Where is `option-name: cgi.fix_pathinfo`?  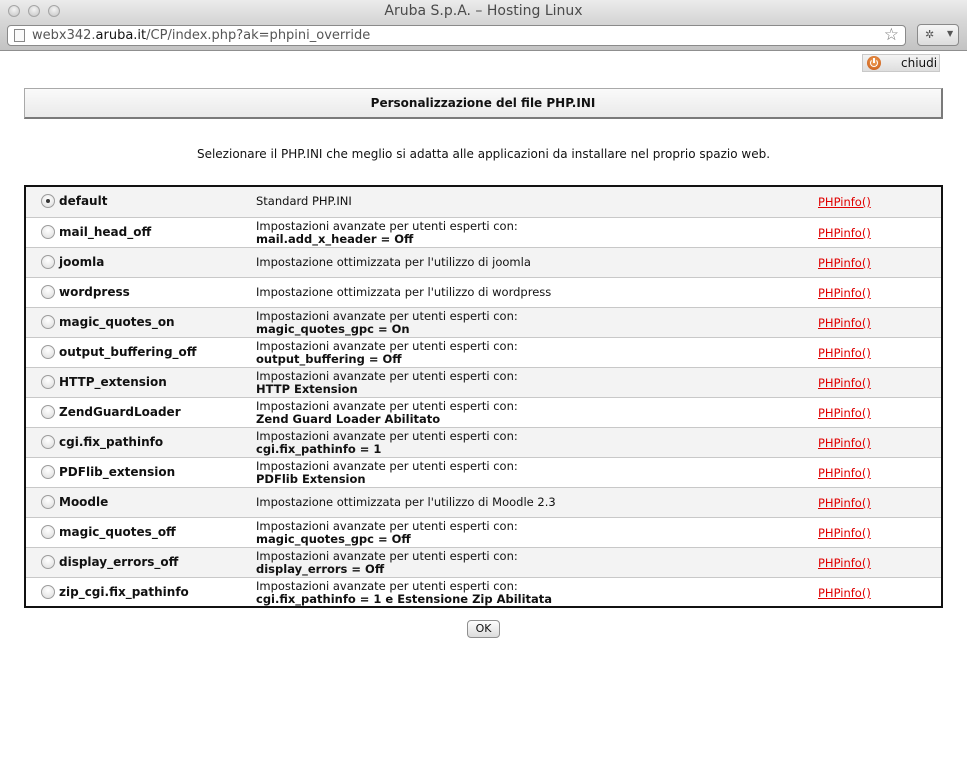 option-name: cgi.fix_pathinfo is located at coordinates (111, 442).